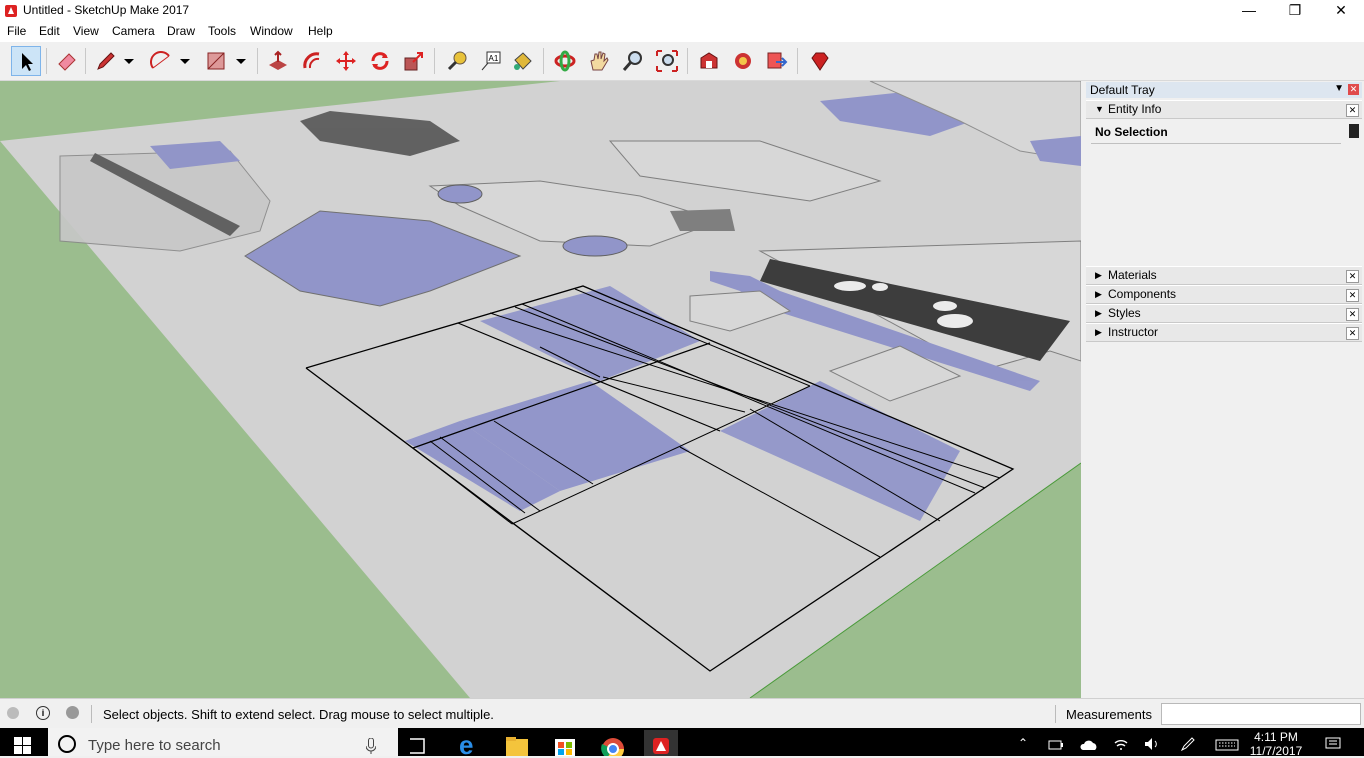  I want to click on show-hidden-icons-icon: ⌃, so click(1023, 743).